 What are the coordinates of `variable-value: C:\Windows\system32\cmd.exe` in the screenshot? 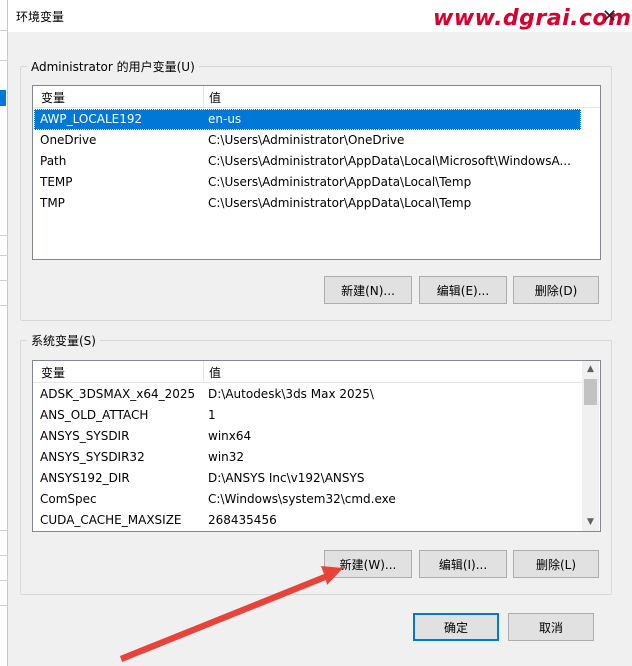 It's located at (302, 499).